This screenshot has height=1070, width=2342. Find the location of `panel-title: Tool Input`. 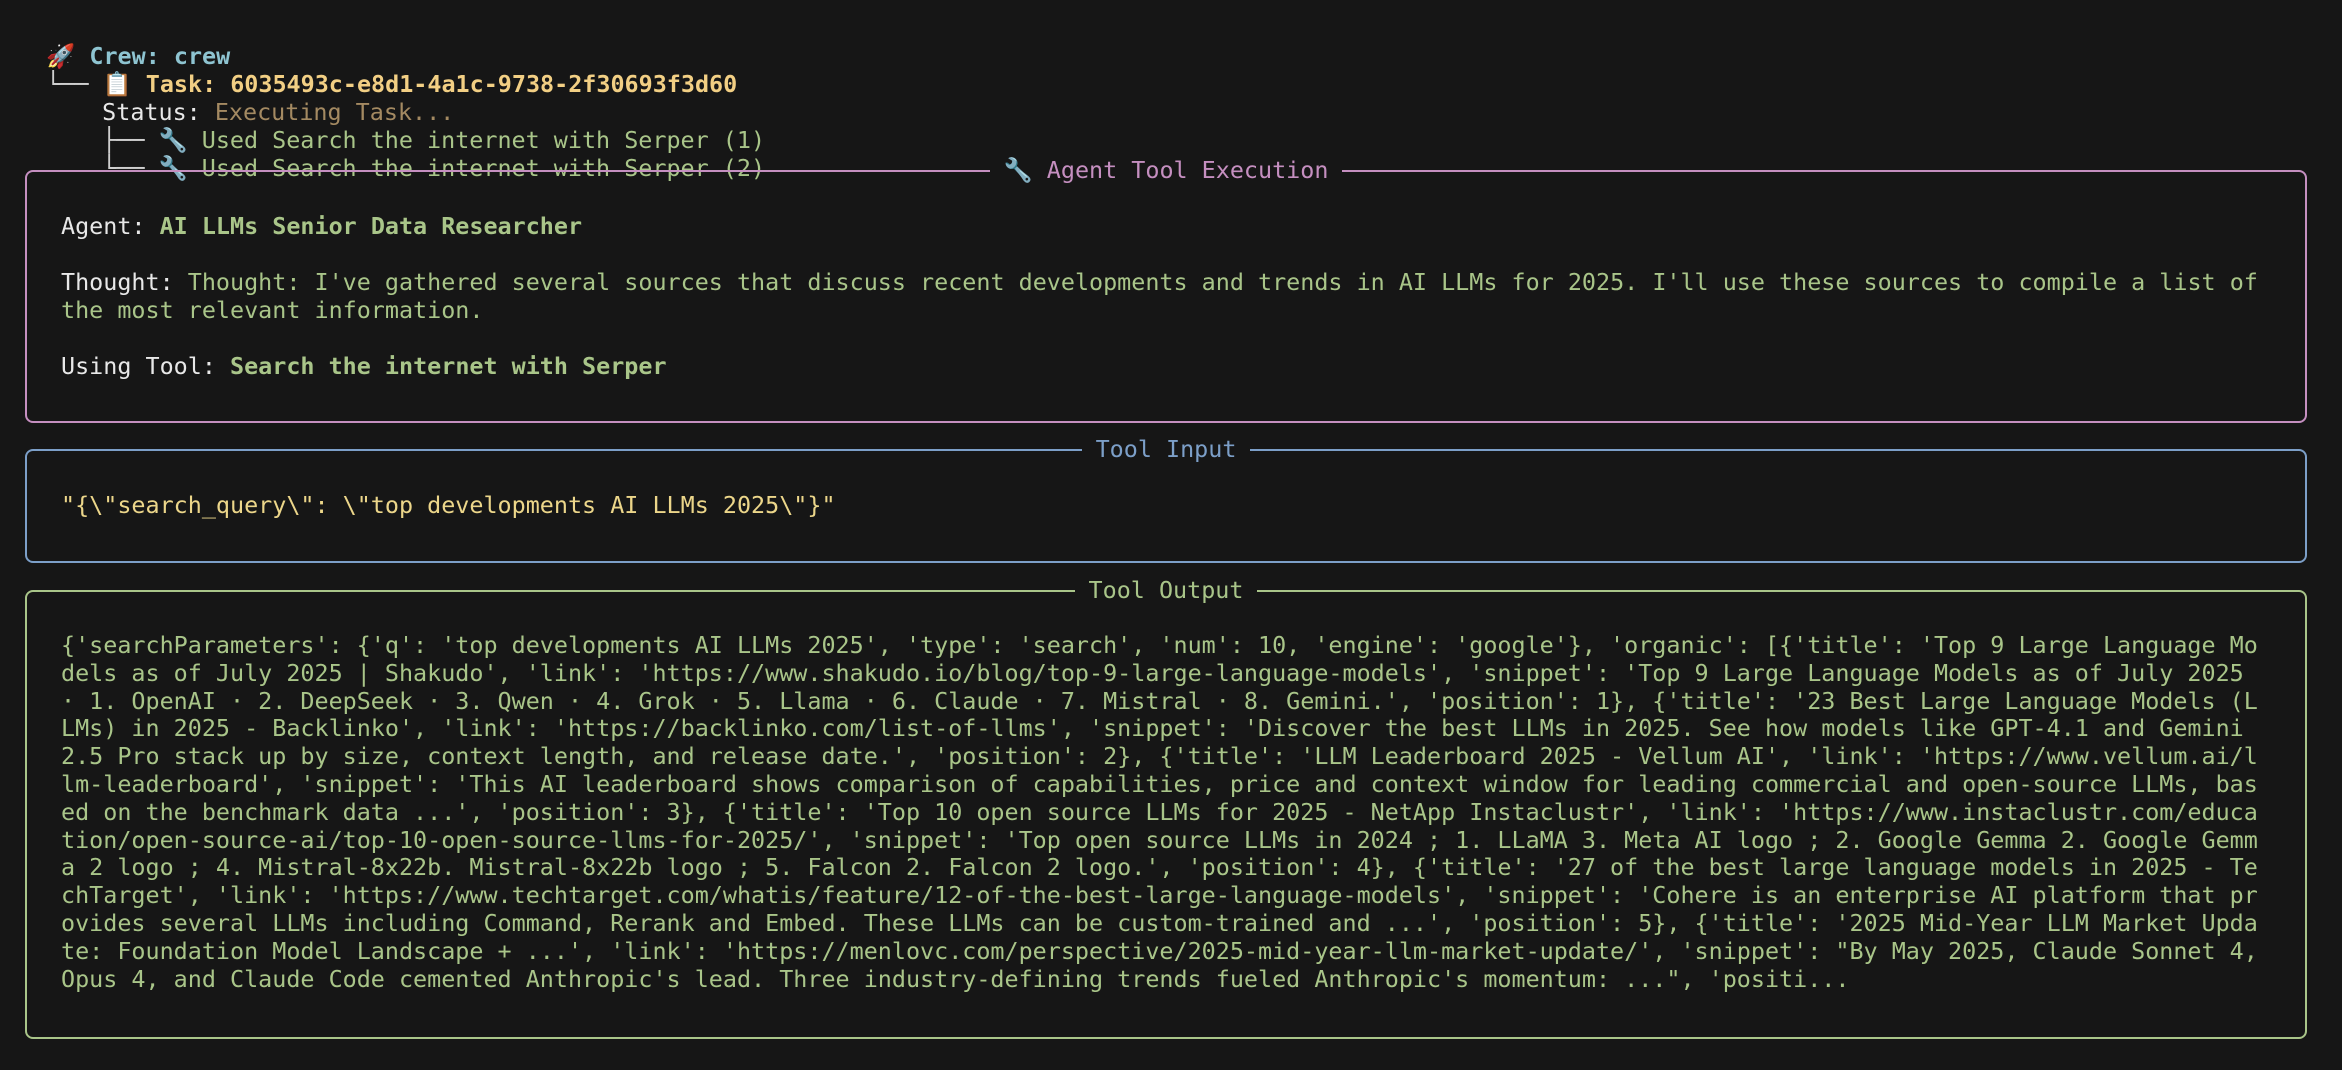

panel-title: Tool Input is located at coordinates (1166, 449).